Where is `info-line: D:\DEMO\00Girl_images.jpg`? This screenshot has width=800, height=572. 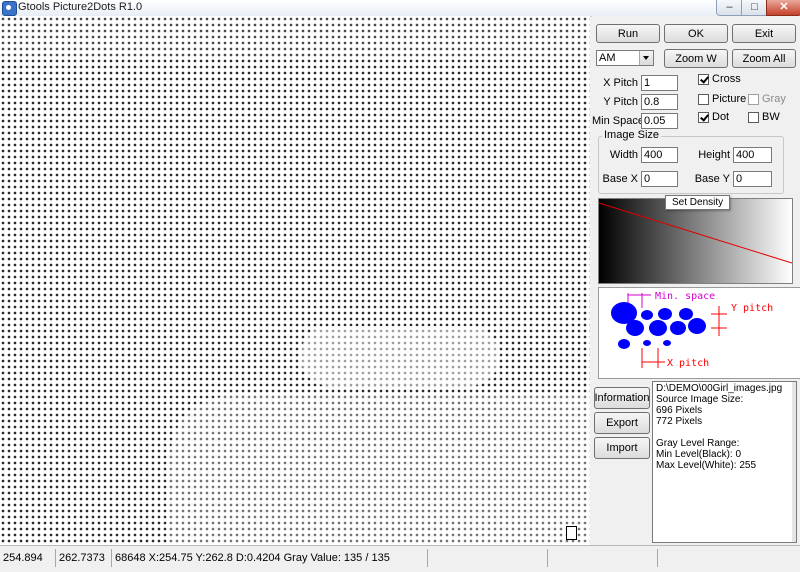
info-line: D:\DEMO\00Girl_images.jpg is located at coordinates (719, 388).